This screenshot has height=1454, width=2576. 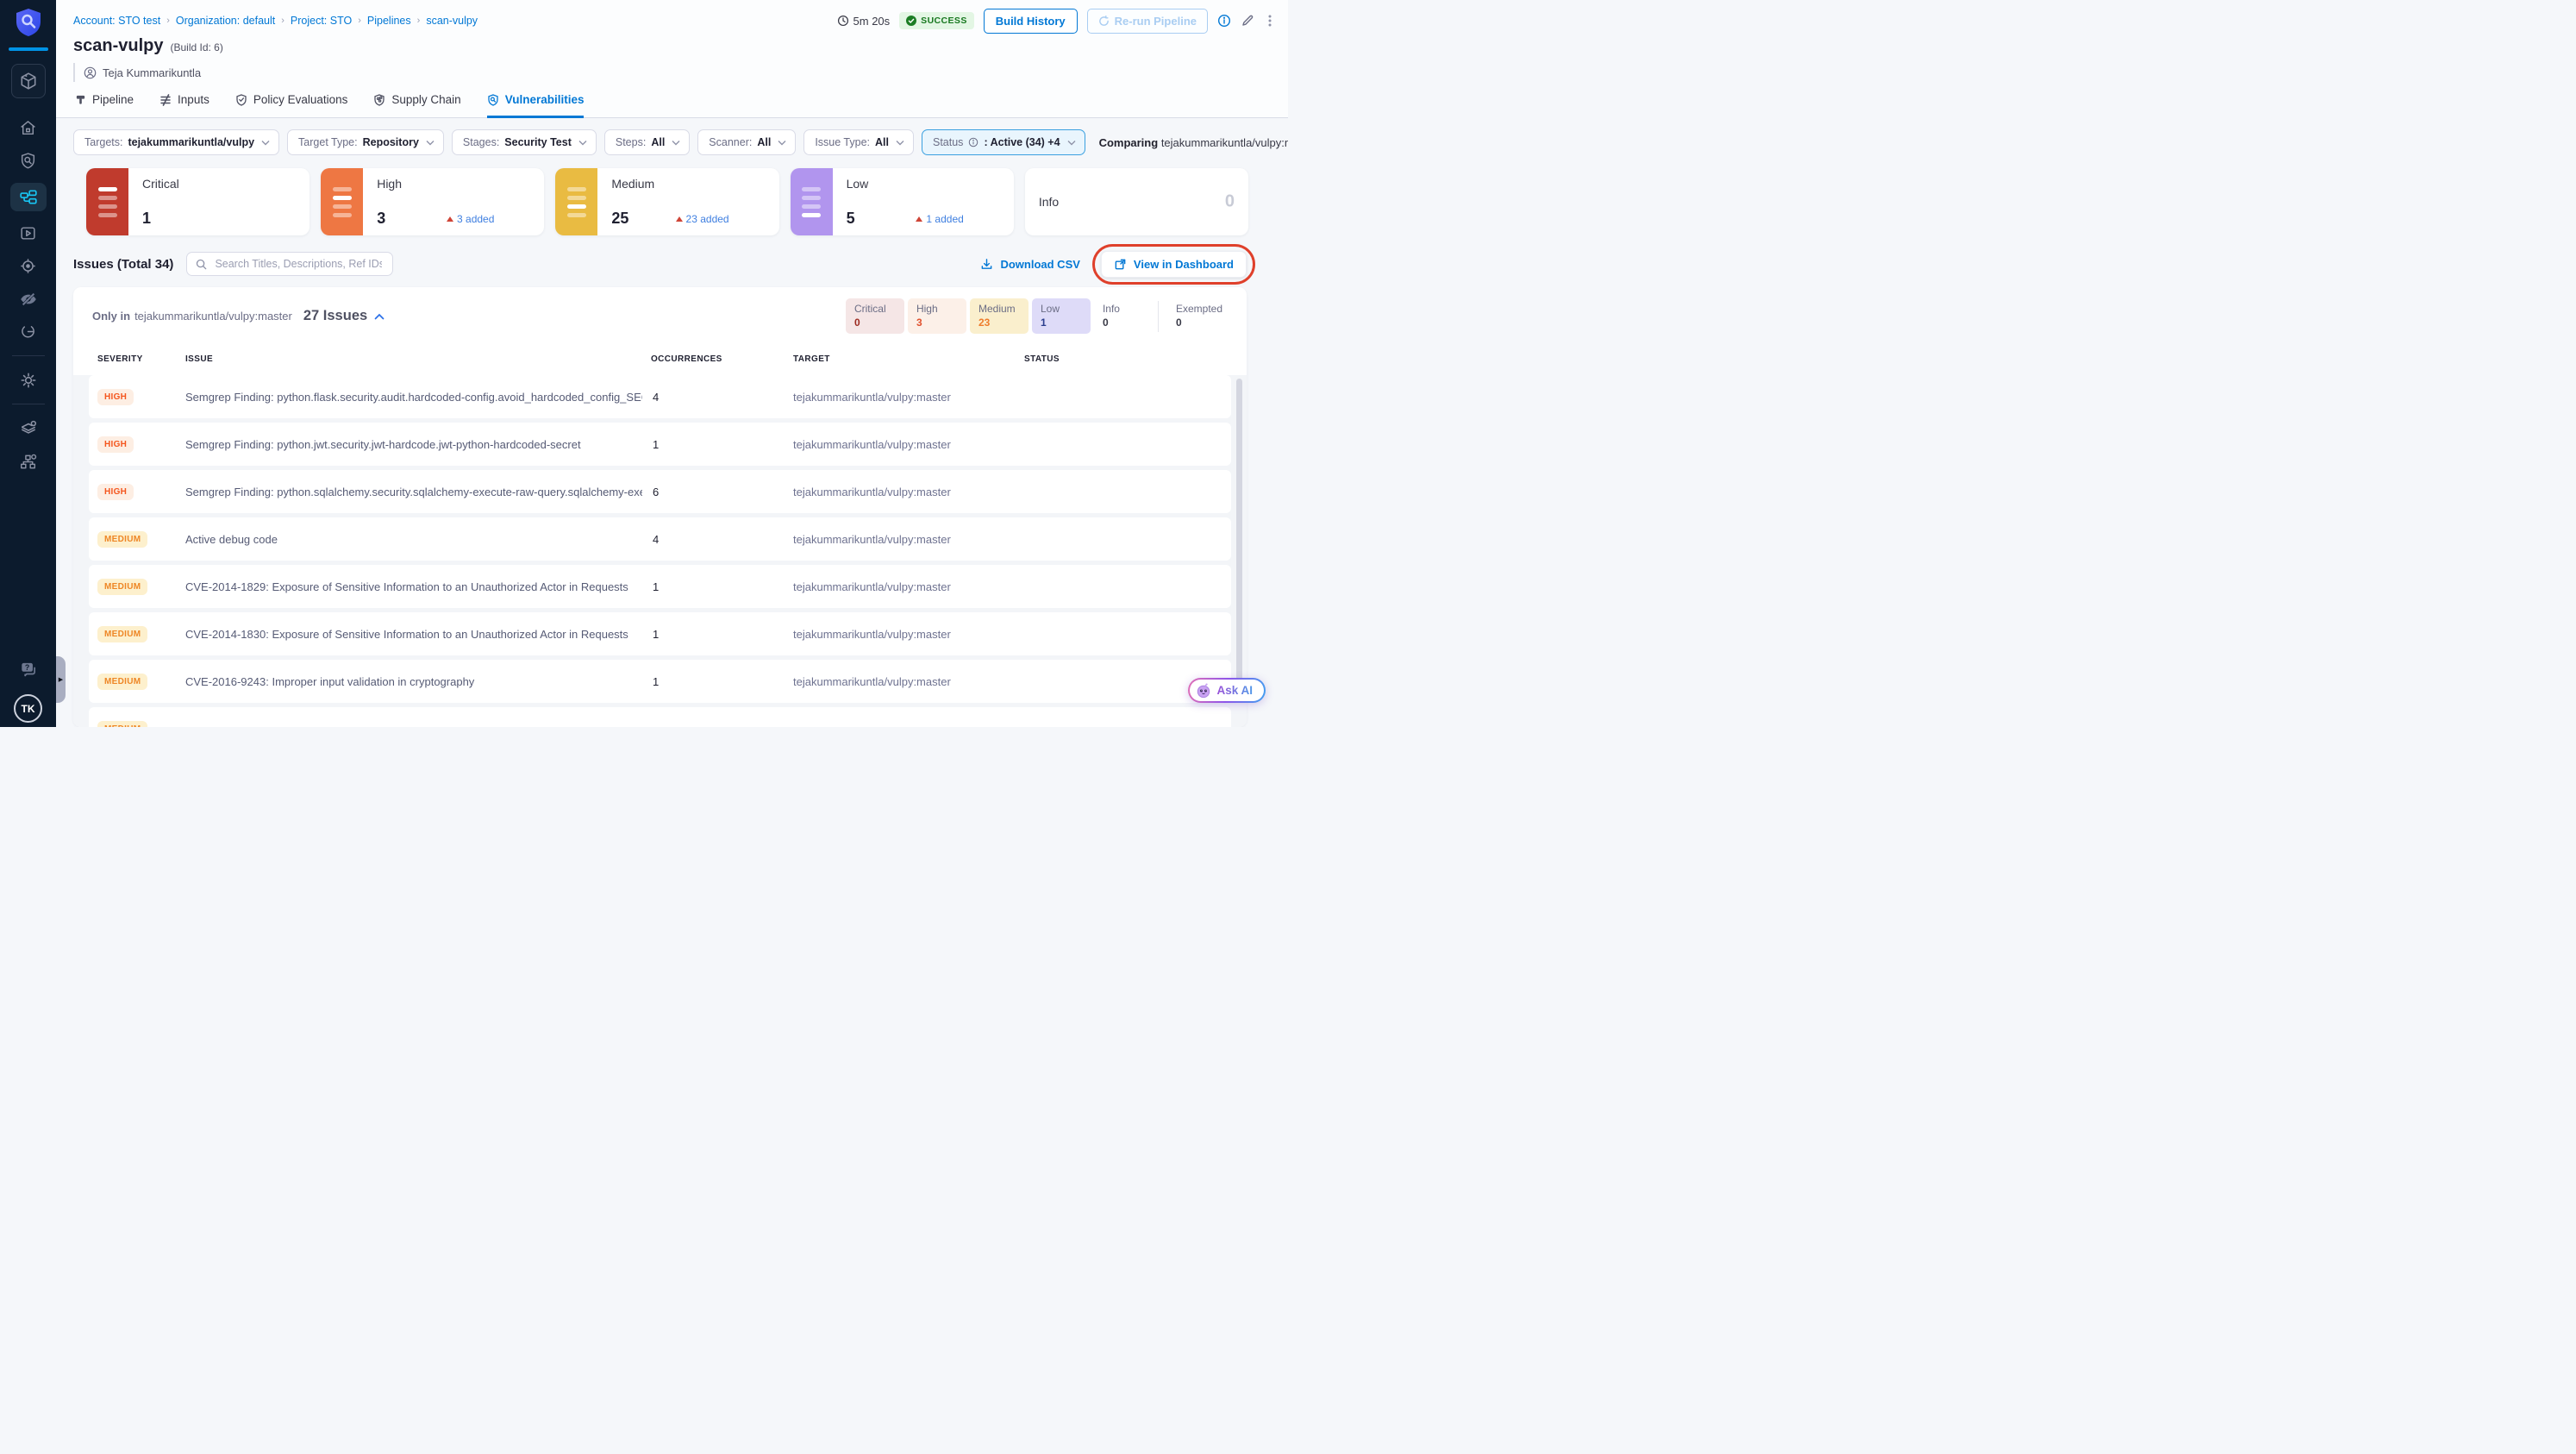 What do you see at coordinates (365, 142) in the screenshot?
I see `filter-target-type: Target Type: Repository` at bounding box center [365, 142].